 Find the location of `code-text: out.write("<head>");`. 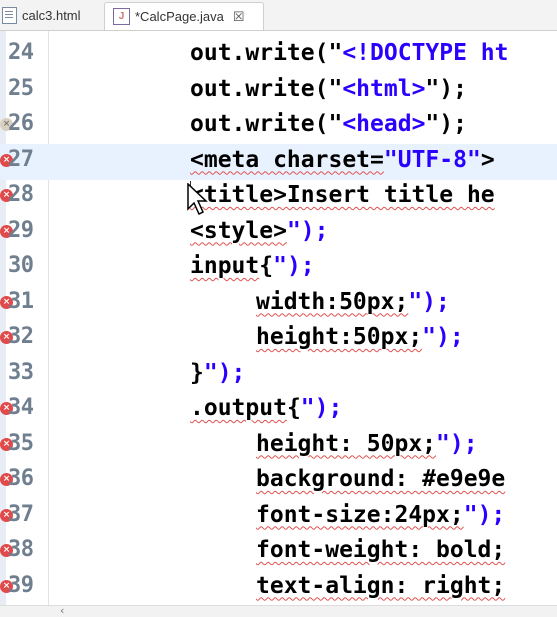

code-text: out.write("<head>"); is located at coordinates (328, 124).